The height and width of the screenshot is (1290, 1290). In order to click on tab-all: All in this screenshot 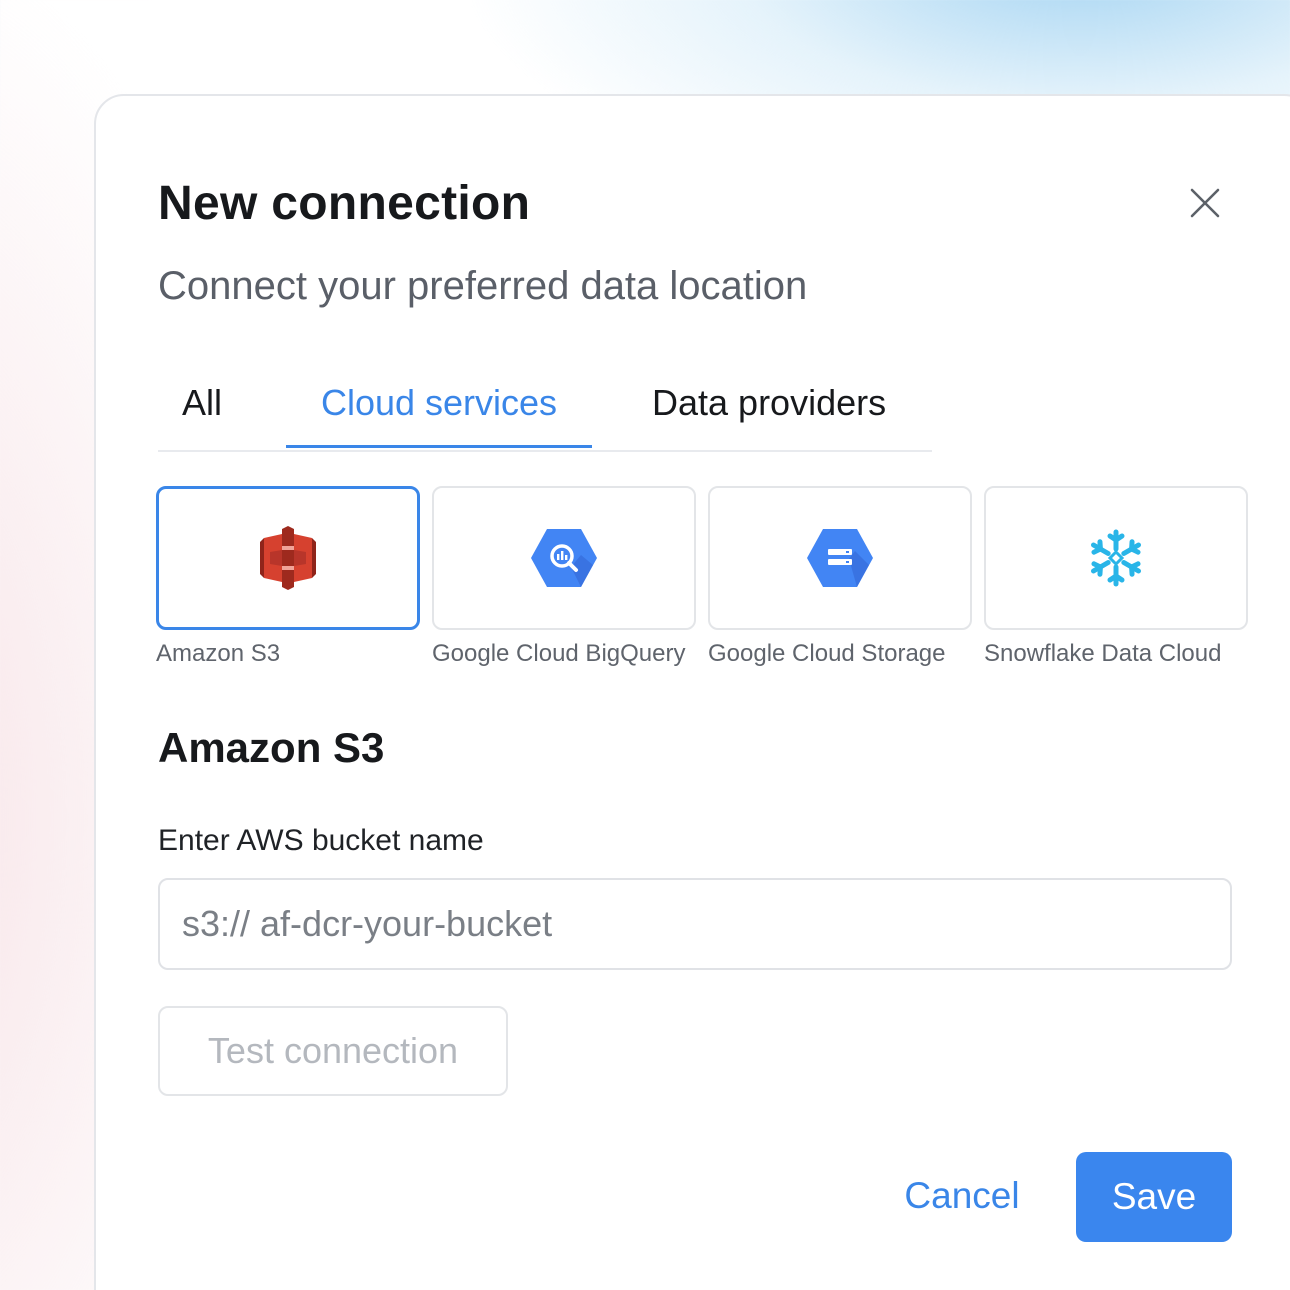, I will do `click(202, 415)`.